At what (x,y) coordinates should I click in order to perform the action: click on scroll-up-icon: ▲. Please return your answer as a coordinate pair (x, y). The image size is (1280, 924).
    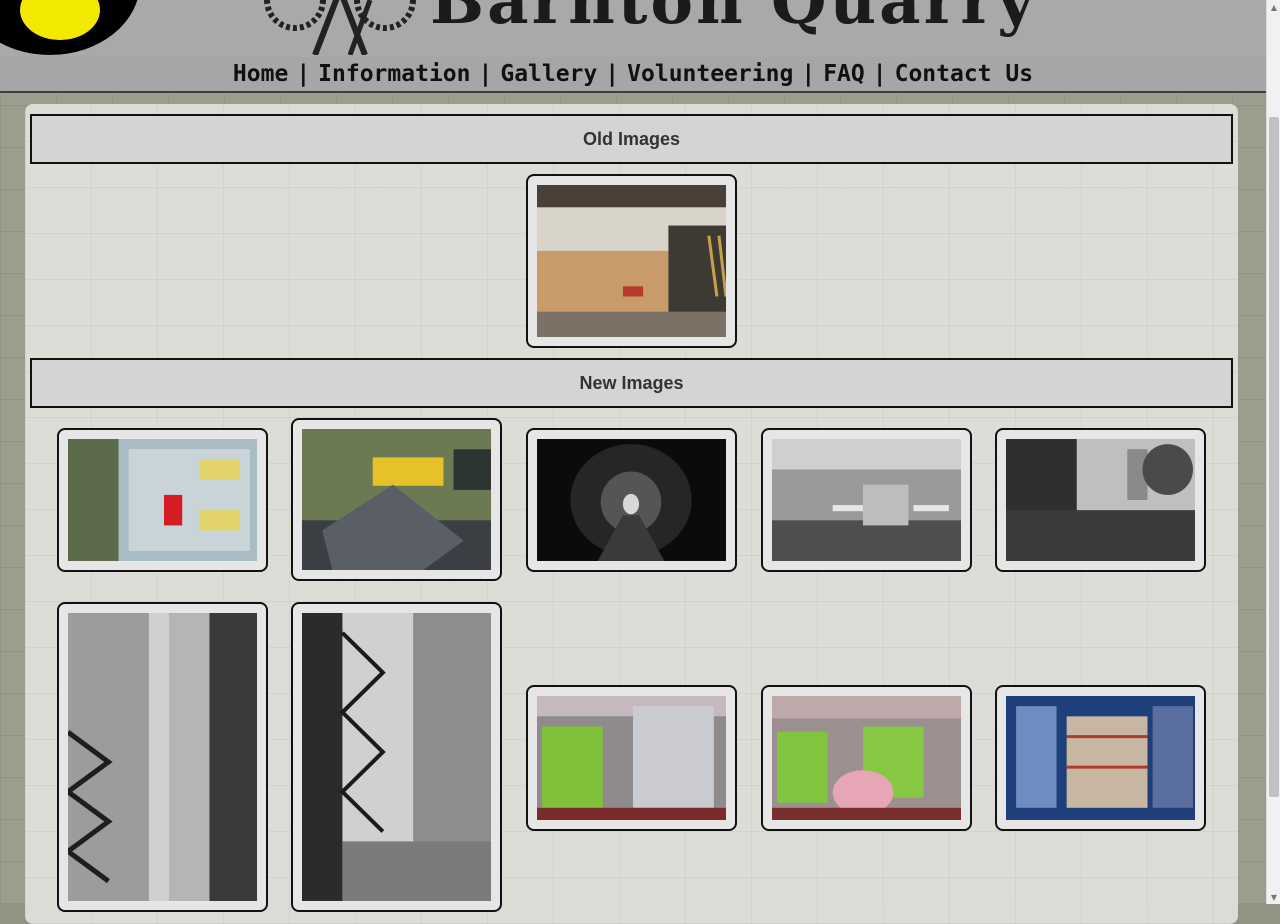
    Looking at the image, I should click on (1273, 7).